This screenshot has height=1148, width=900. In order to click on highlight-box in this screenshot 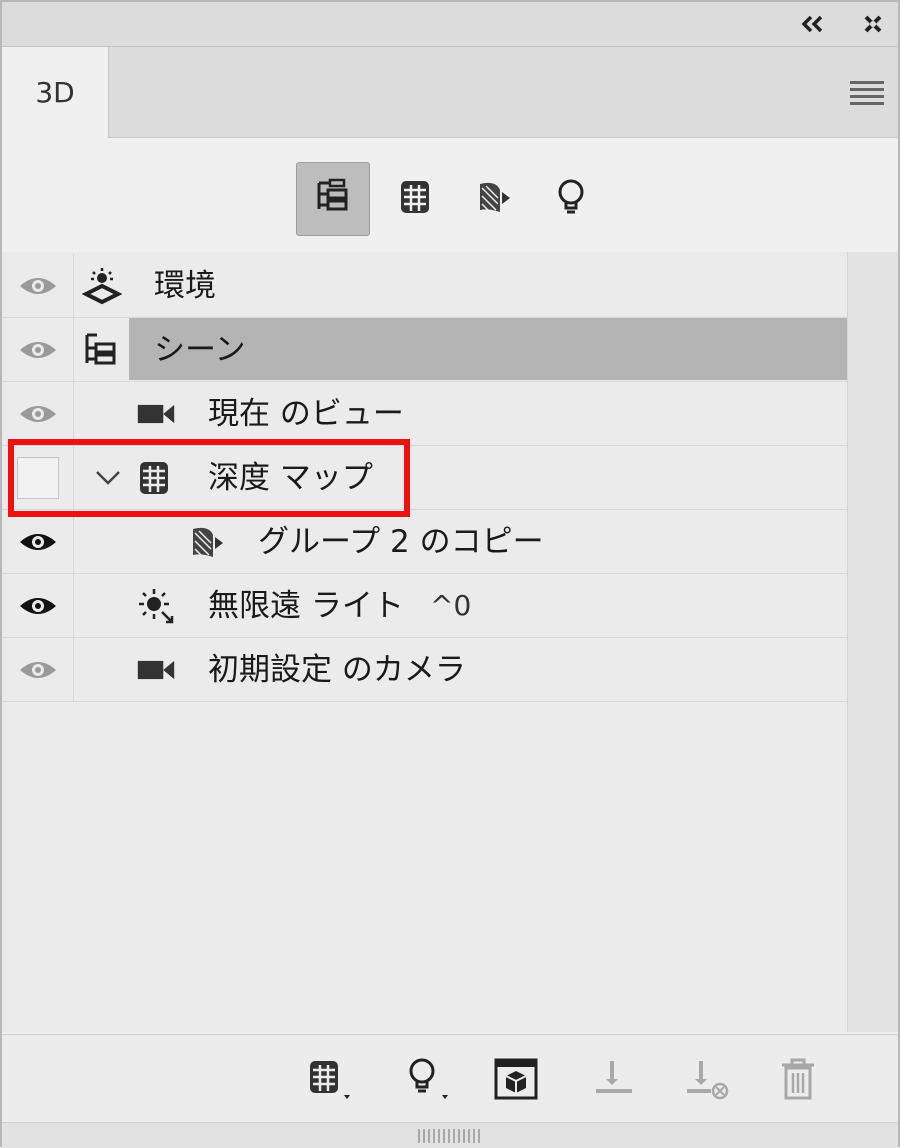, I will do `click(209, 478)`.